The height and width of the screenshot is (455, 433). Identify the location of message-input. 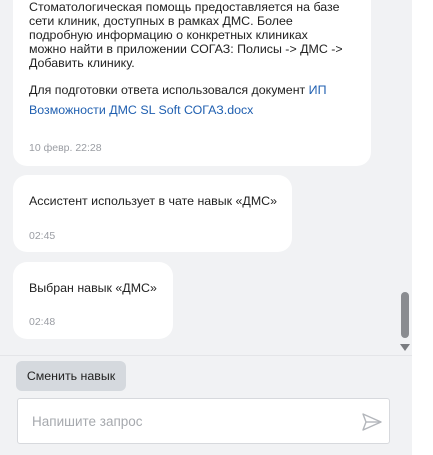
(192, 421).